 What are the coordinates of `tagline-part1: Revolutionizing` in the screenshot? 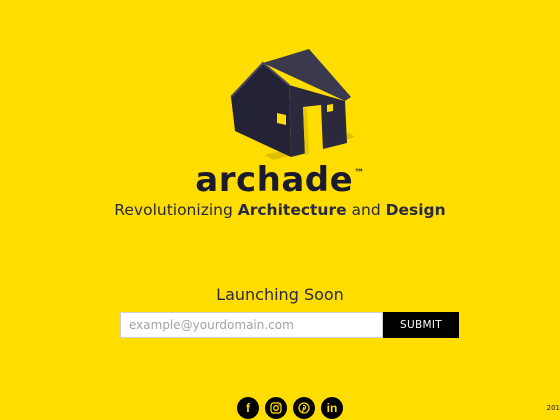 It's located at (176, 210).